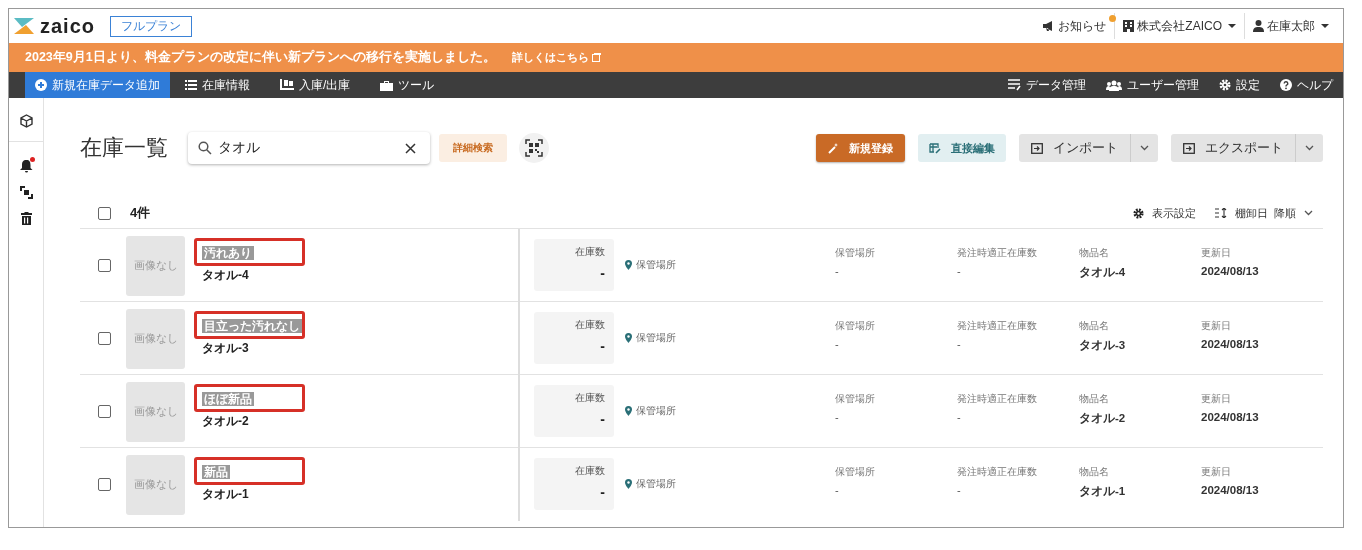  What do you see at coordinates (124, 148) in the screenshot?
I see `page-title: 在庫一覧` at bounding box center [124, 148].